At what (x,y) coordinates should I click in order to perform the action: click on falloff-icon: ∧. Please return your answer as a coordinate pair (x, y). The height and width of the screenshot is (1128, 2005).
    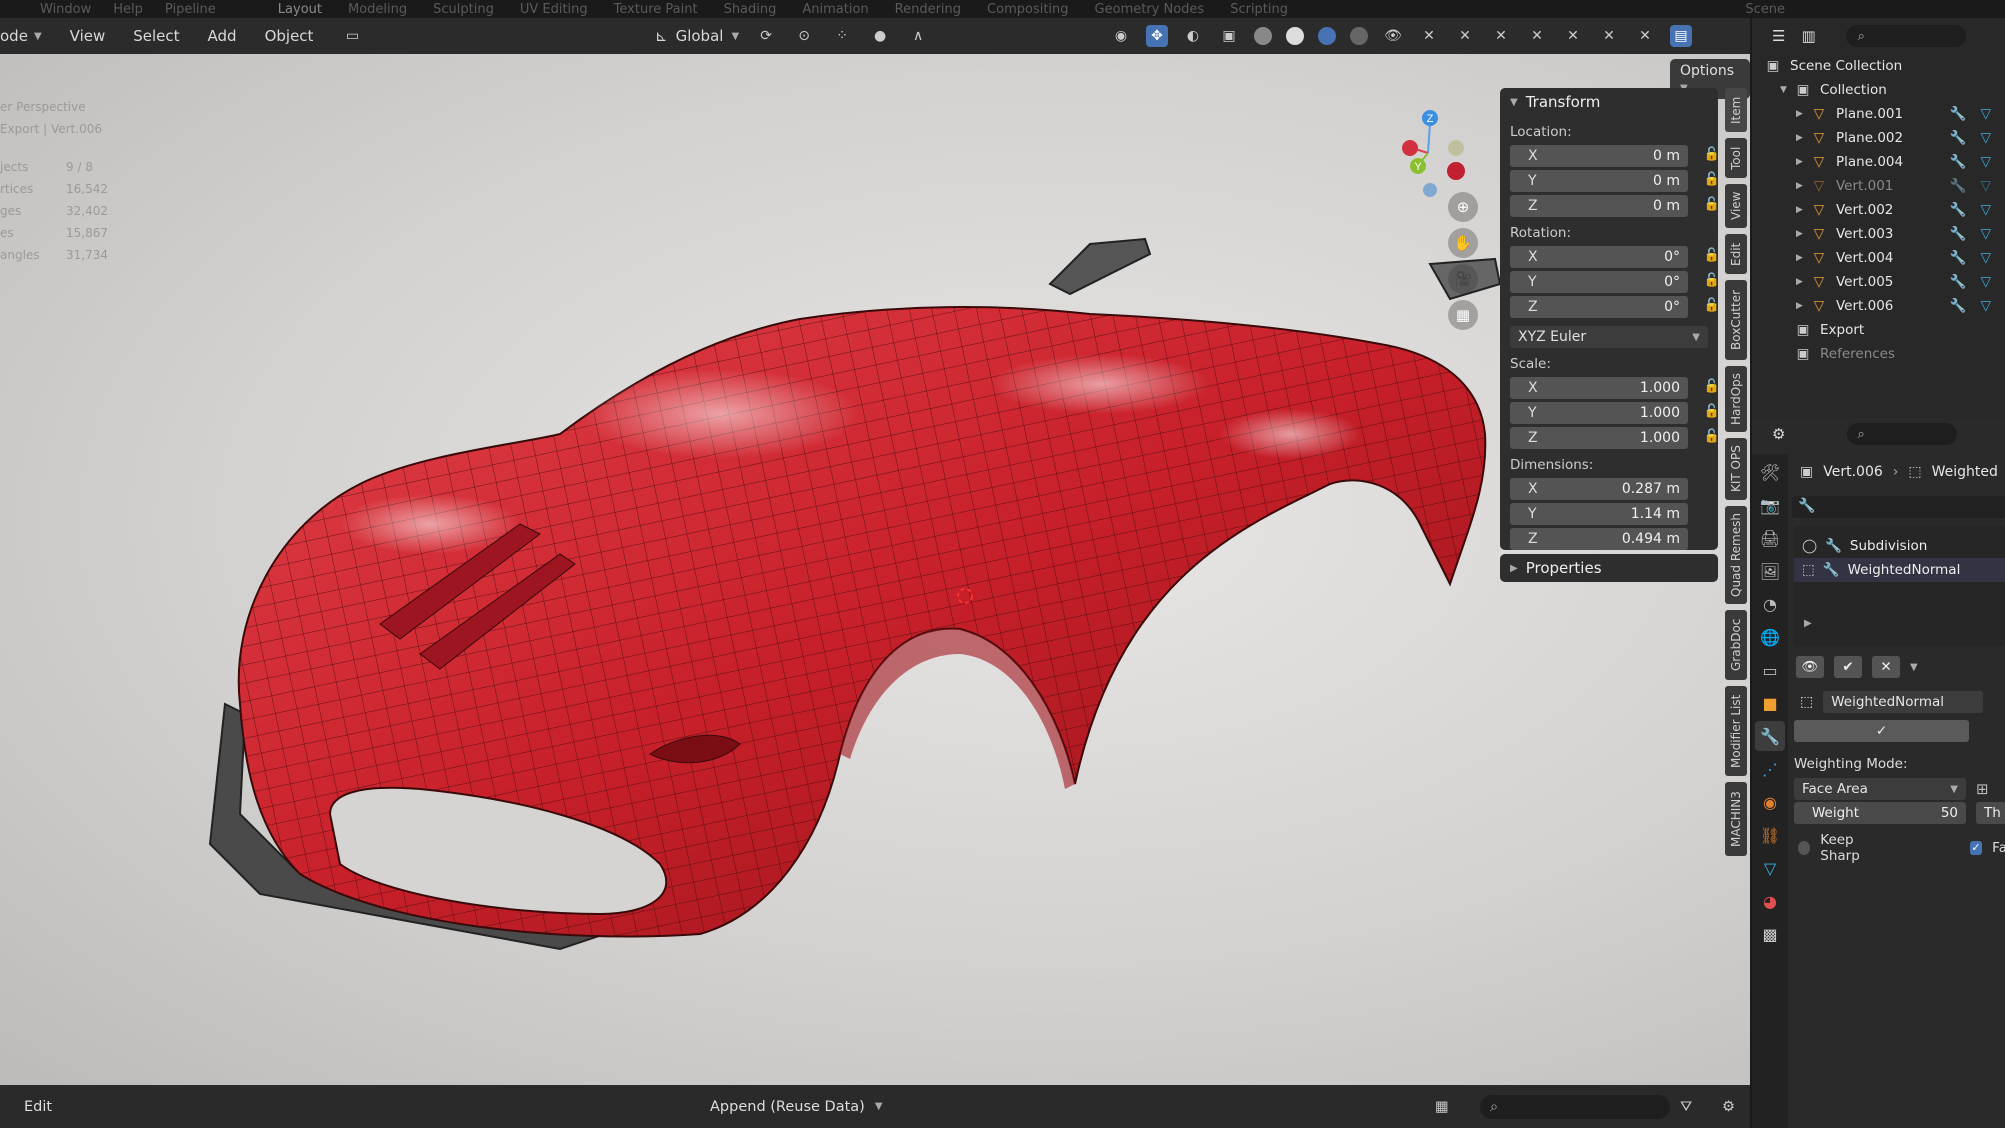
    Looking at the image, I should click on (918, 36).